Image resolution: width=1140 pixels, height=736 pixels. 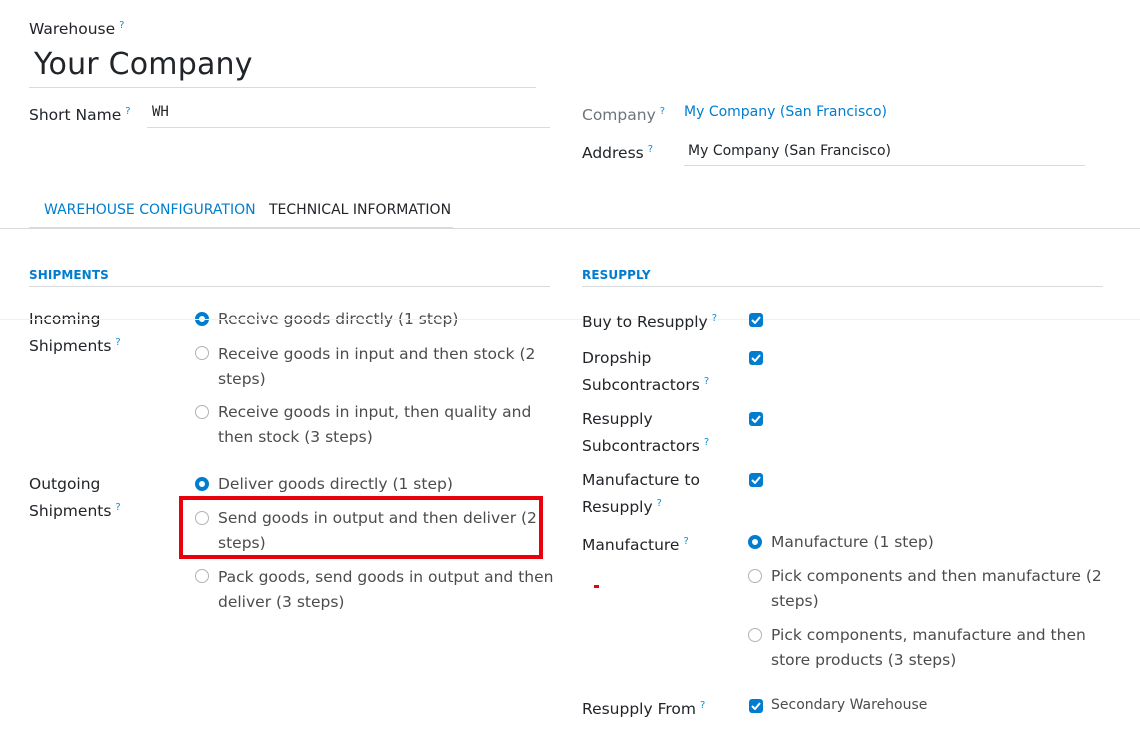 What do you see at coordinates (852, 542) in the screenshot?
I see `manufacture-option-1-label: Manufacture (1 step)` at bounding box center [852, 542].